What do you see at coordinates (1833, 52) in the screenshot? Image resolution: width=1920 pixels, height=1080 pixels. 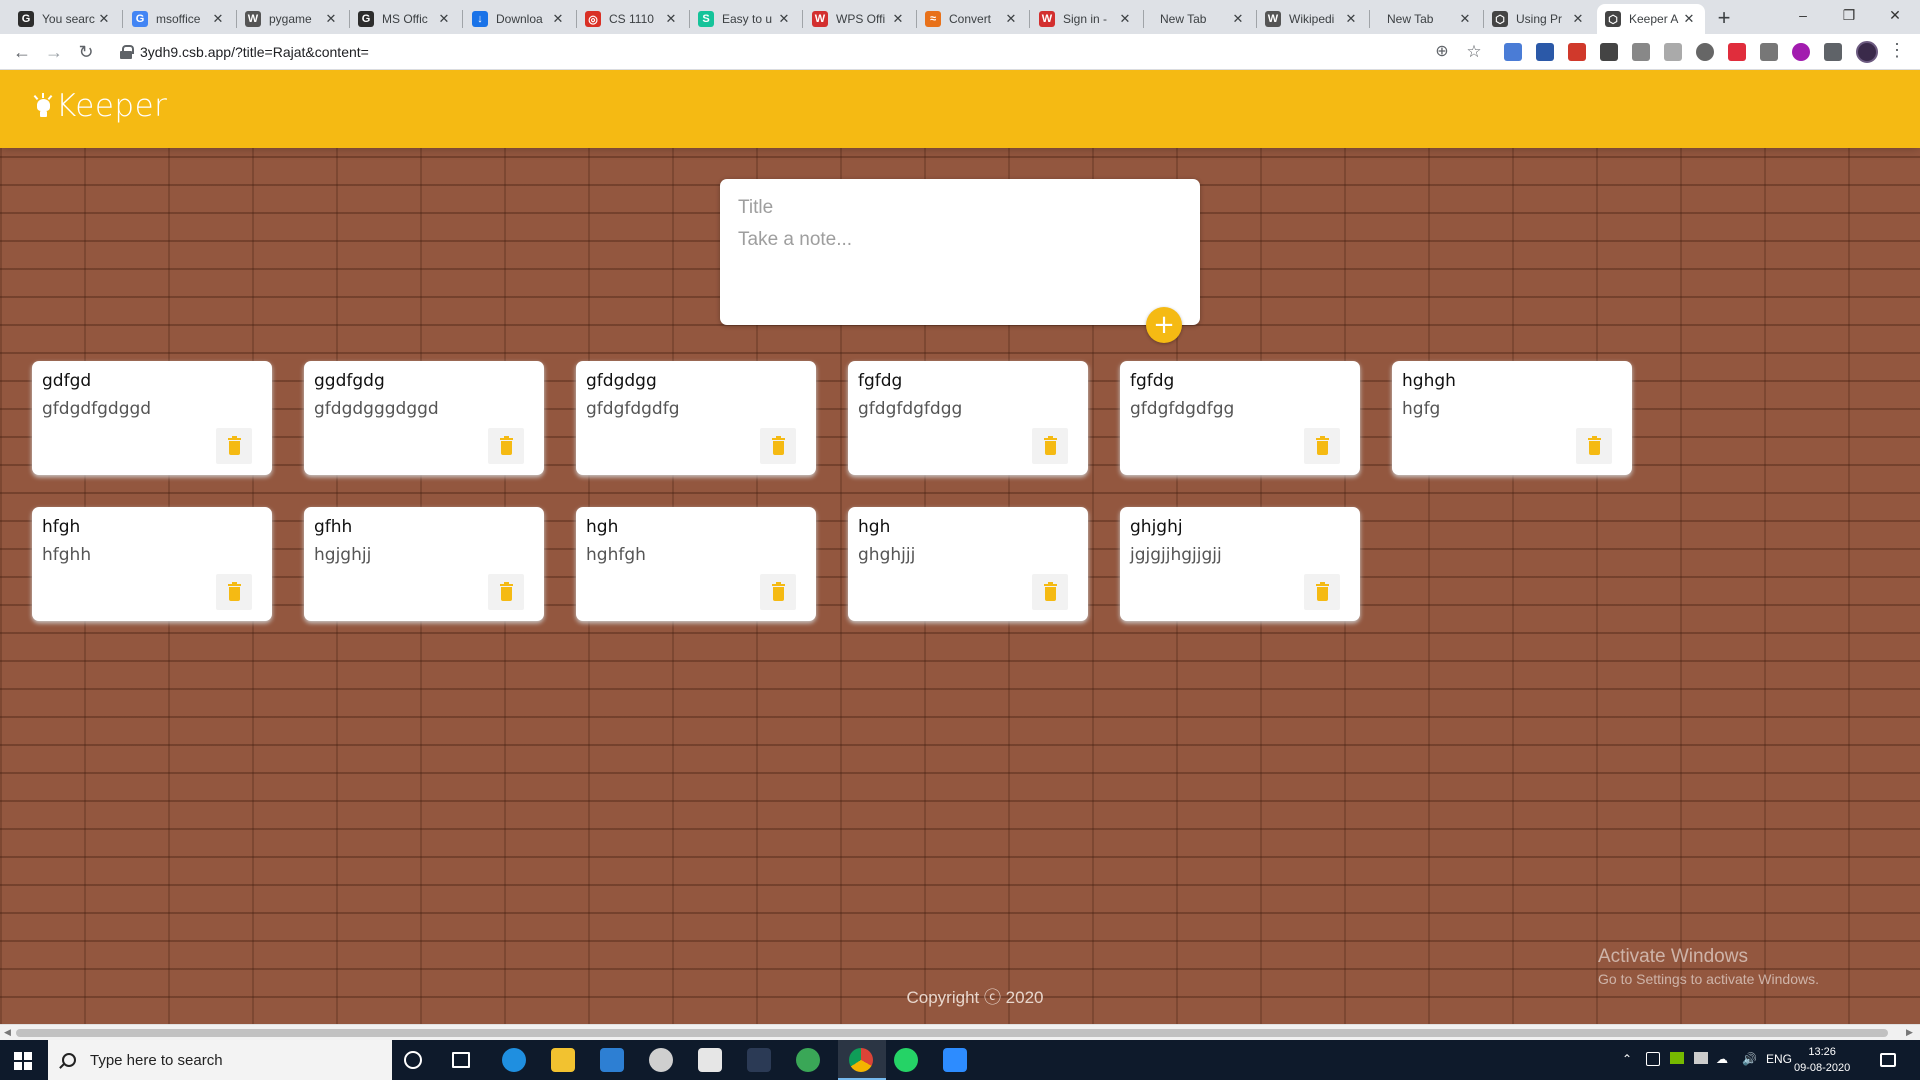 I see `puzzle-icon` at bounding box center [1833, 52].